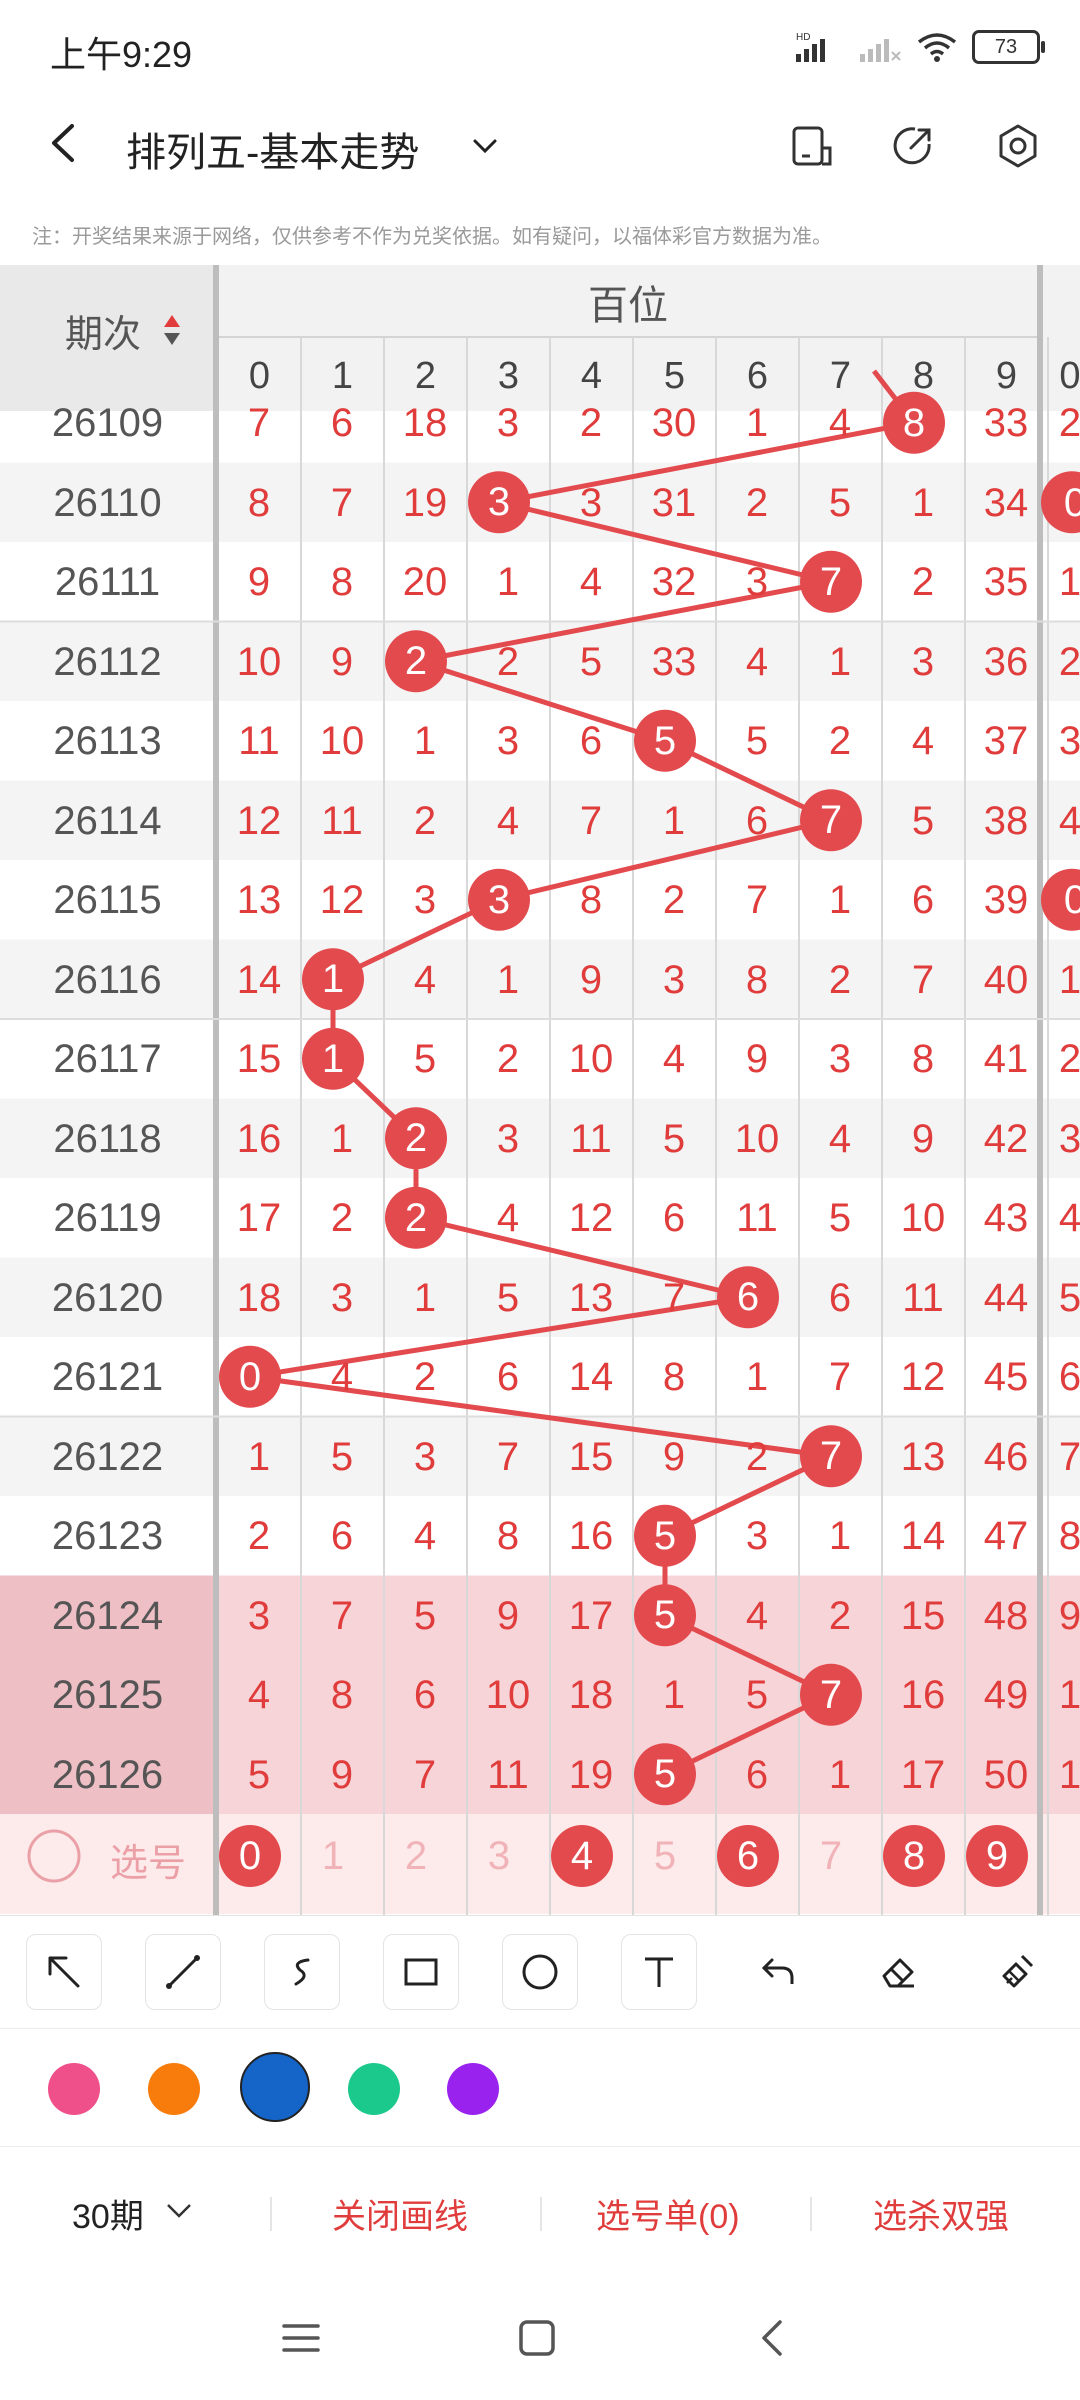  I want to click on disclaimer-notice: 注：开奖结果来源于网络，仅供参考不作为兑奖依据。如有疑问，以福体彩官方数据为准。, so click(432, 237).